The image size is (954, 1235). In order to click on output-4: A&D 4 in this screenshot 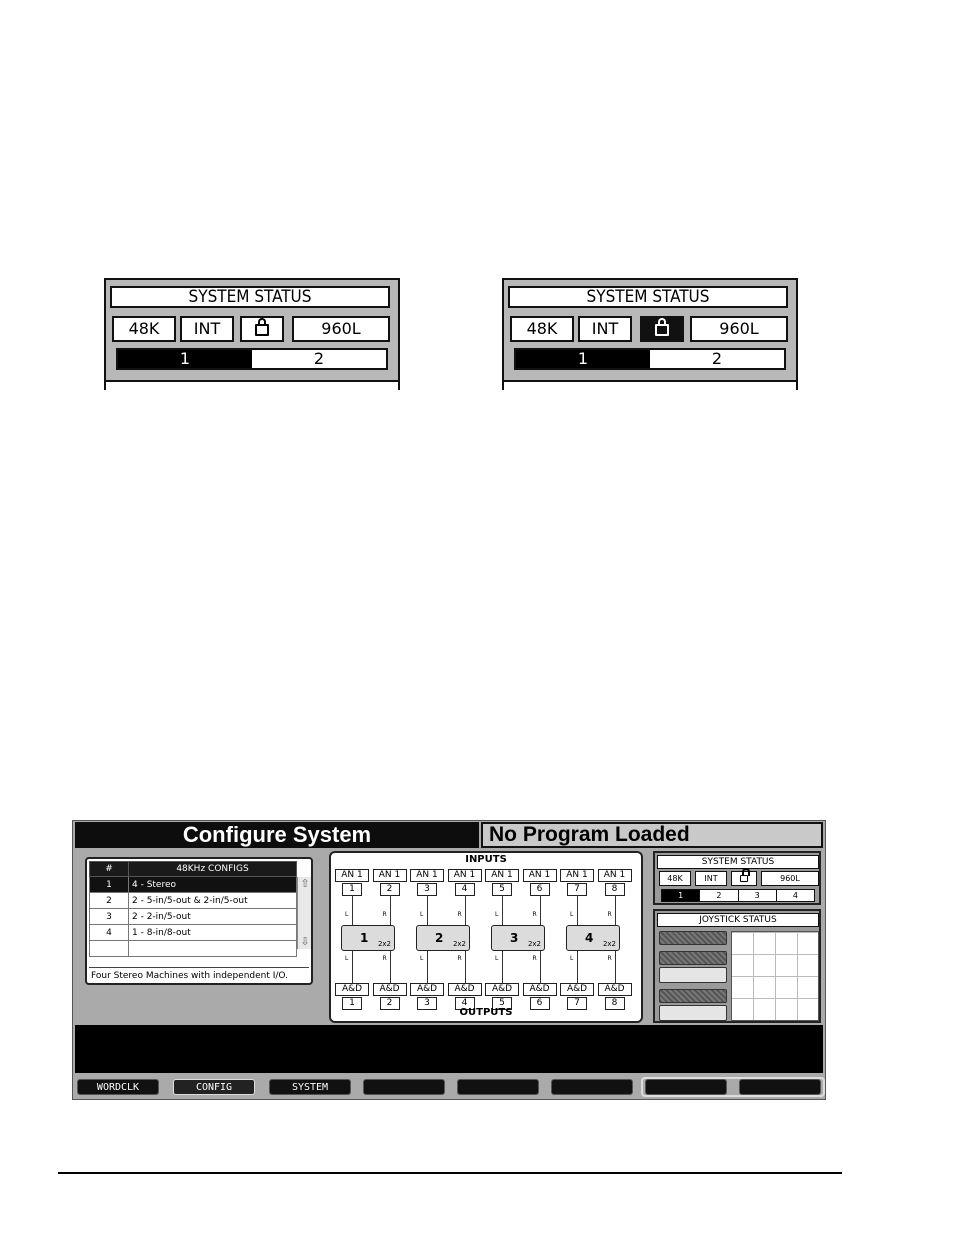, I will do `click(464, 996)`.